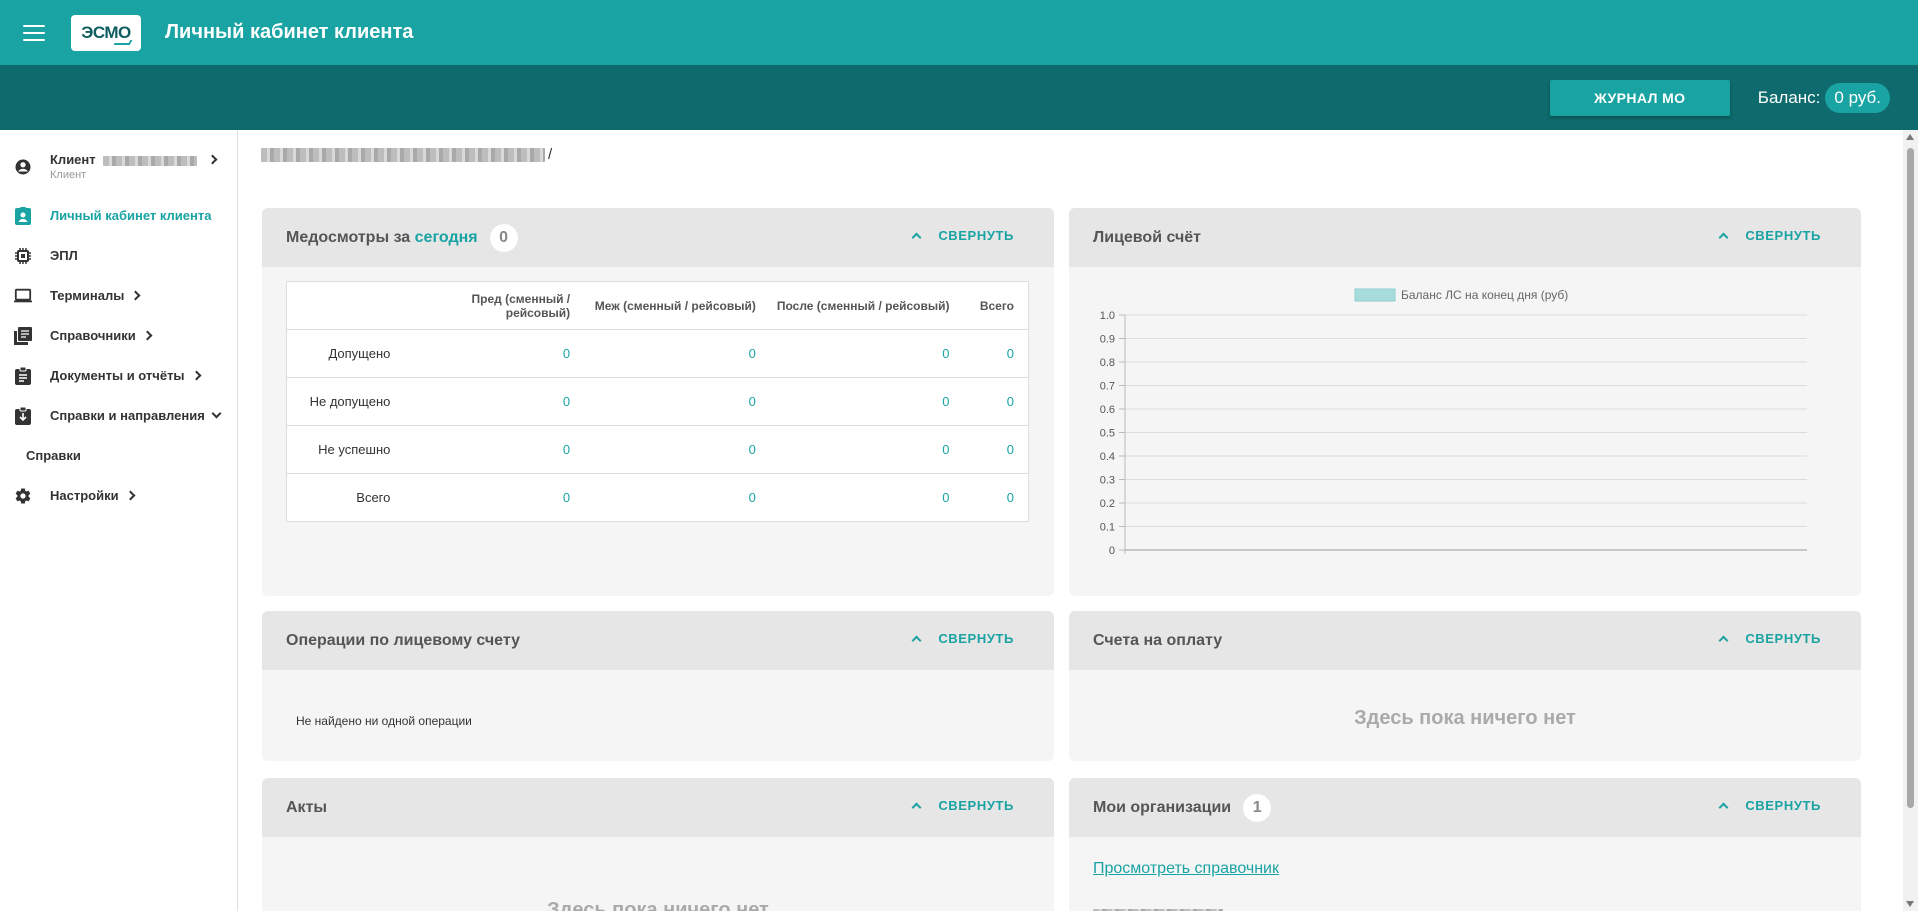  What do you see at coordinates (677, 305) in the screenshot?
I see `column-header: Меж (сменный / рейсовый)` at bounding box center [677, 305].